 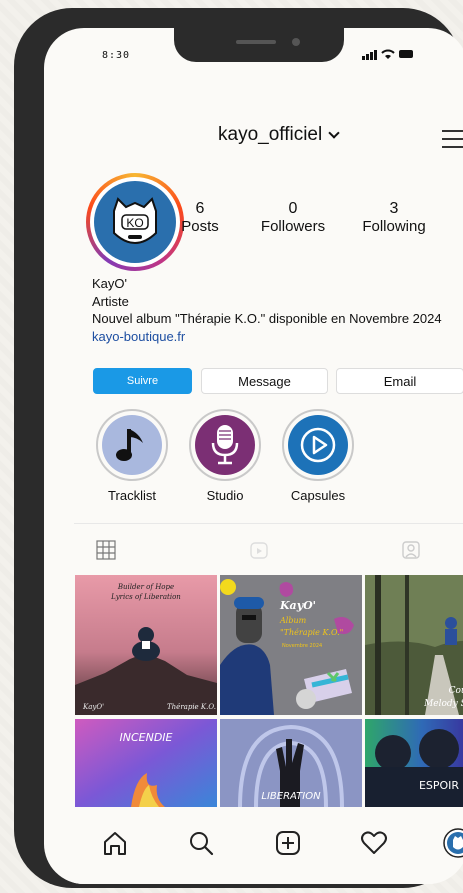 I want to click on hamburger-menu-icon, so click(x=452, y=139).